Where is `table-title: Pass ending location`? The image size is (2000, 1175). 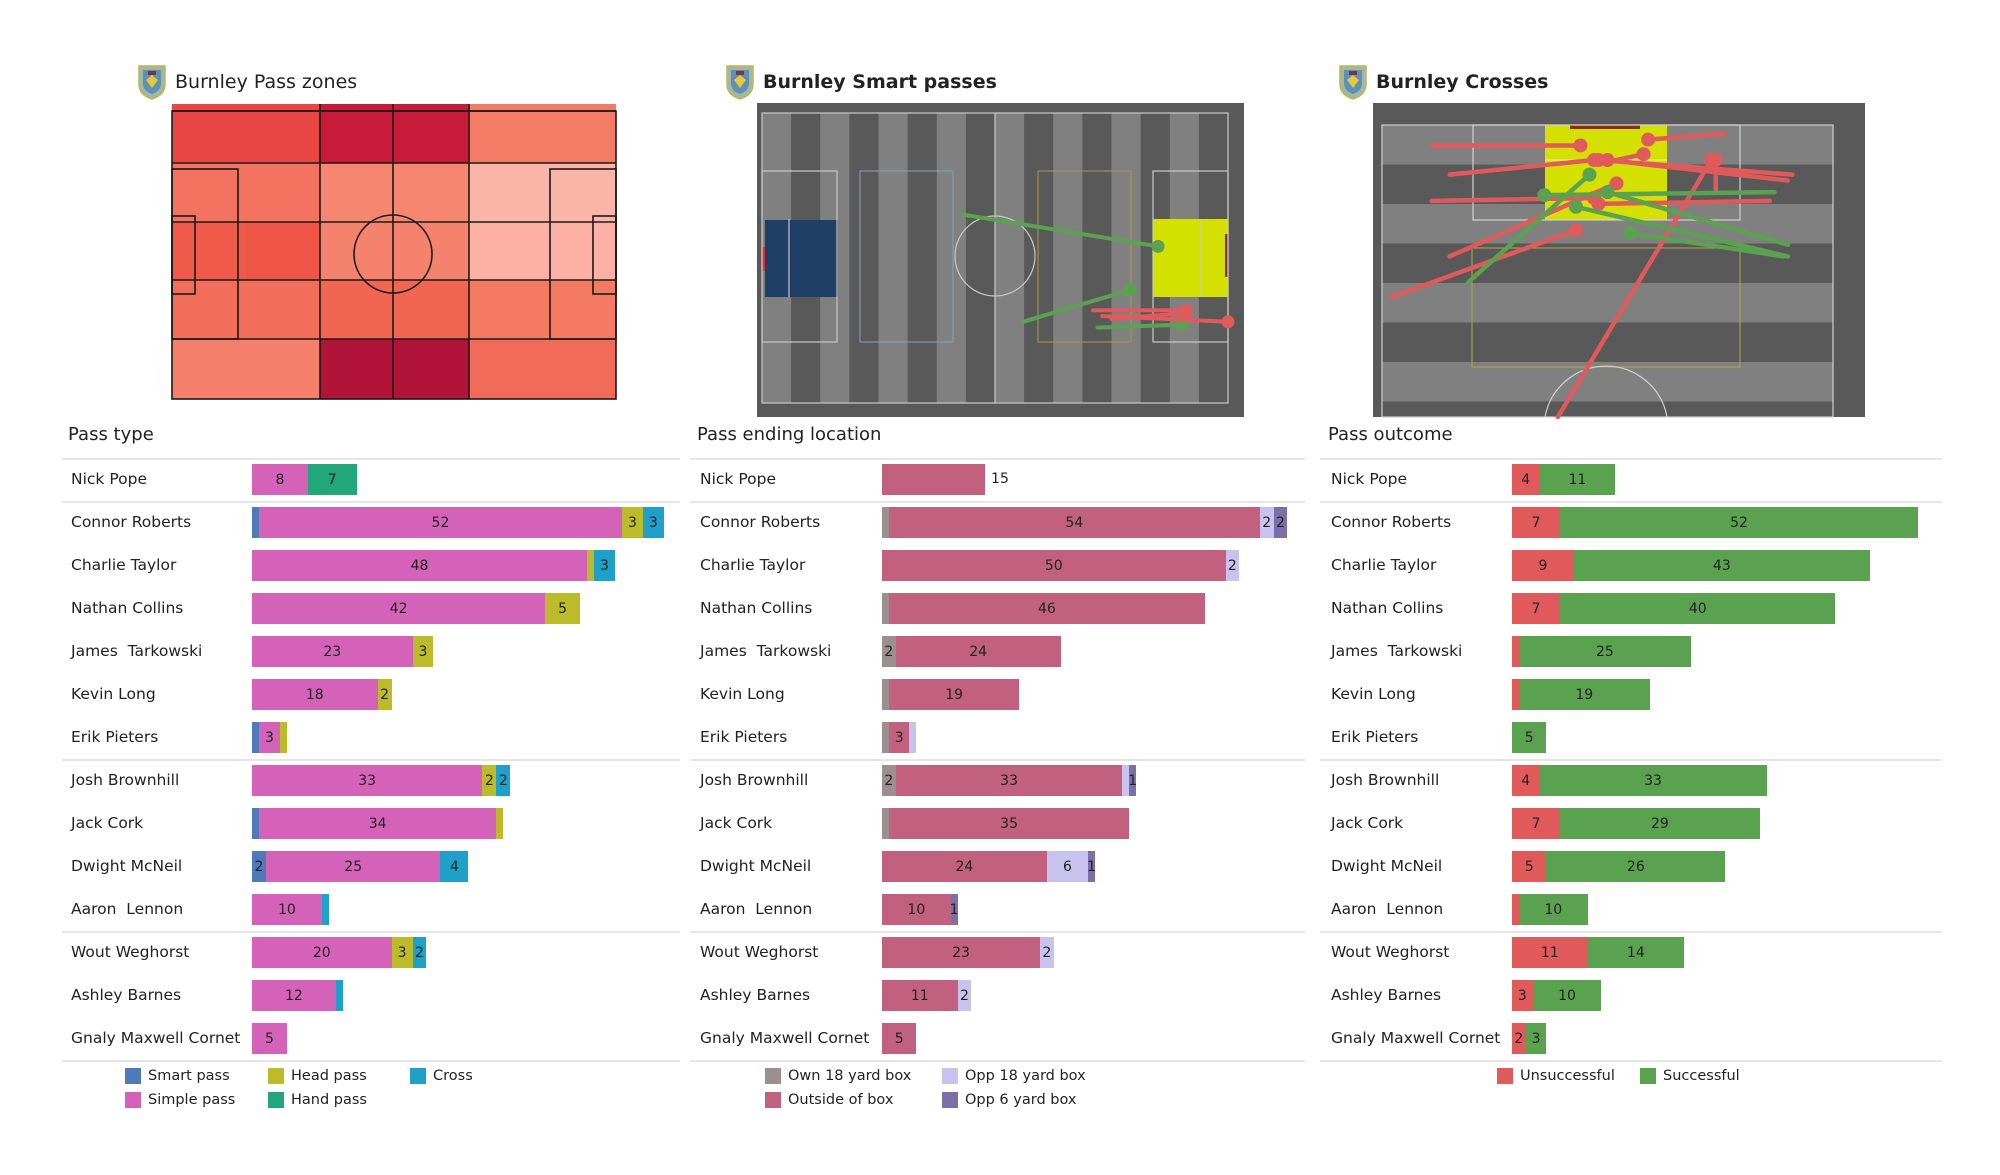
table-title: Pass ending location is located at coordinates (789, 434).